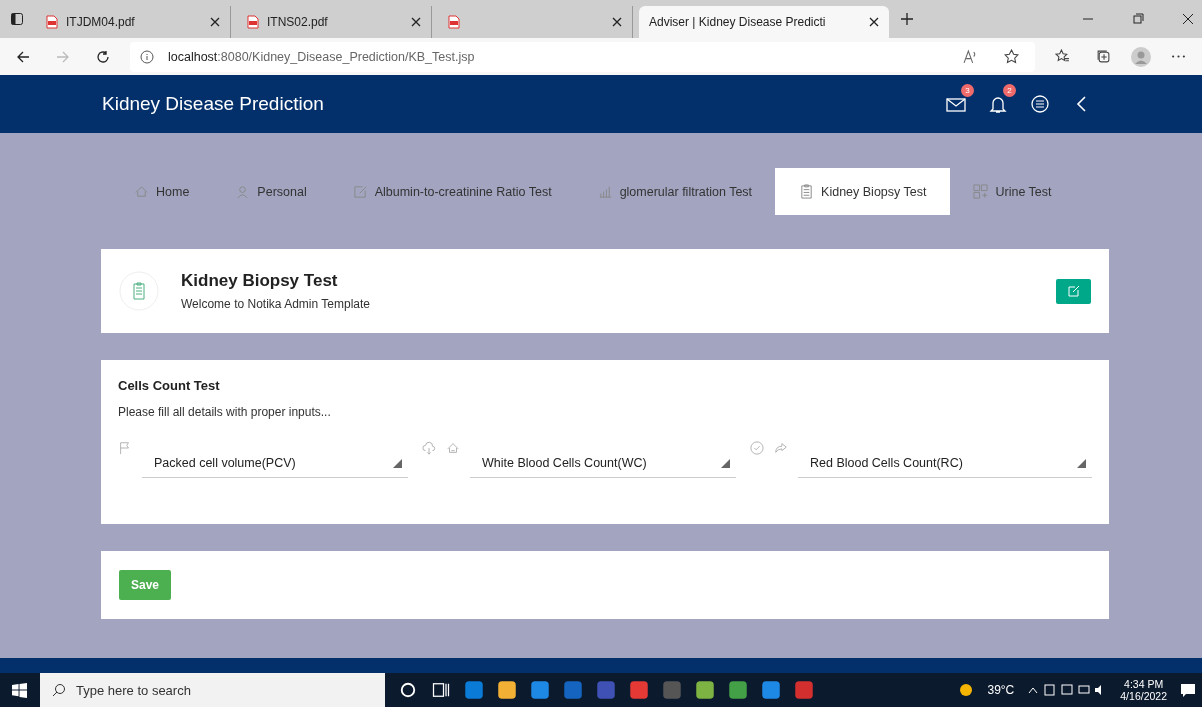 This screenshot has height=707, width=1202. I want to click on chart-icon, so click(605, 191).